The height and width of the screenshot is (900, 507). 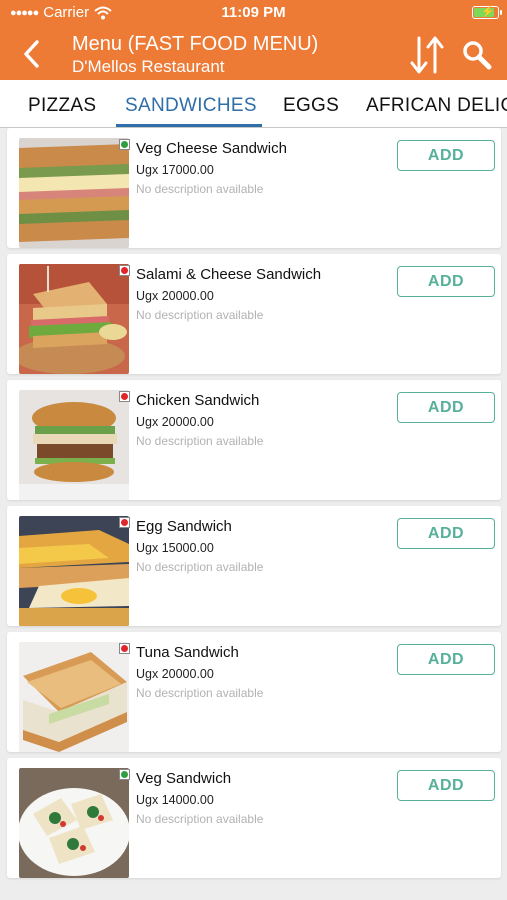 I want to click on status-time: 11:09 PM, so click(x=253, y=12).